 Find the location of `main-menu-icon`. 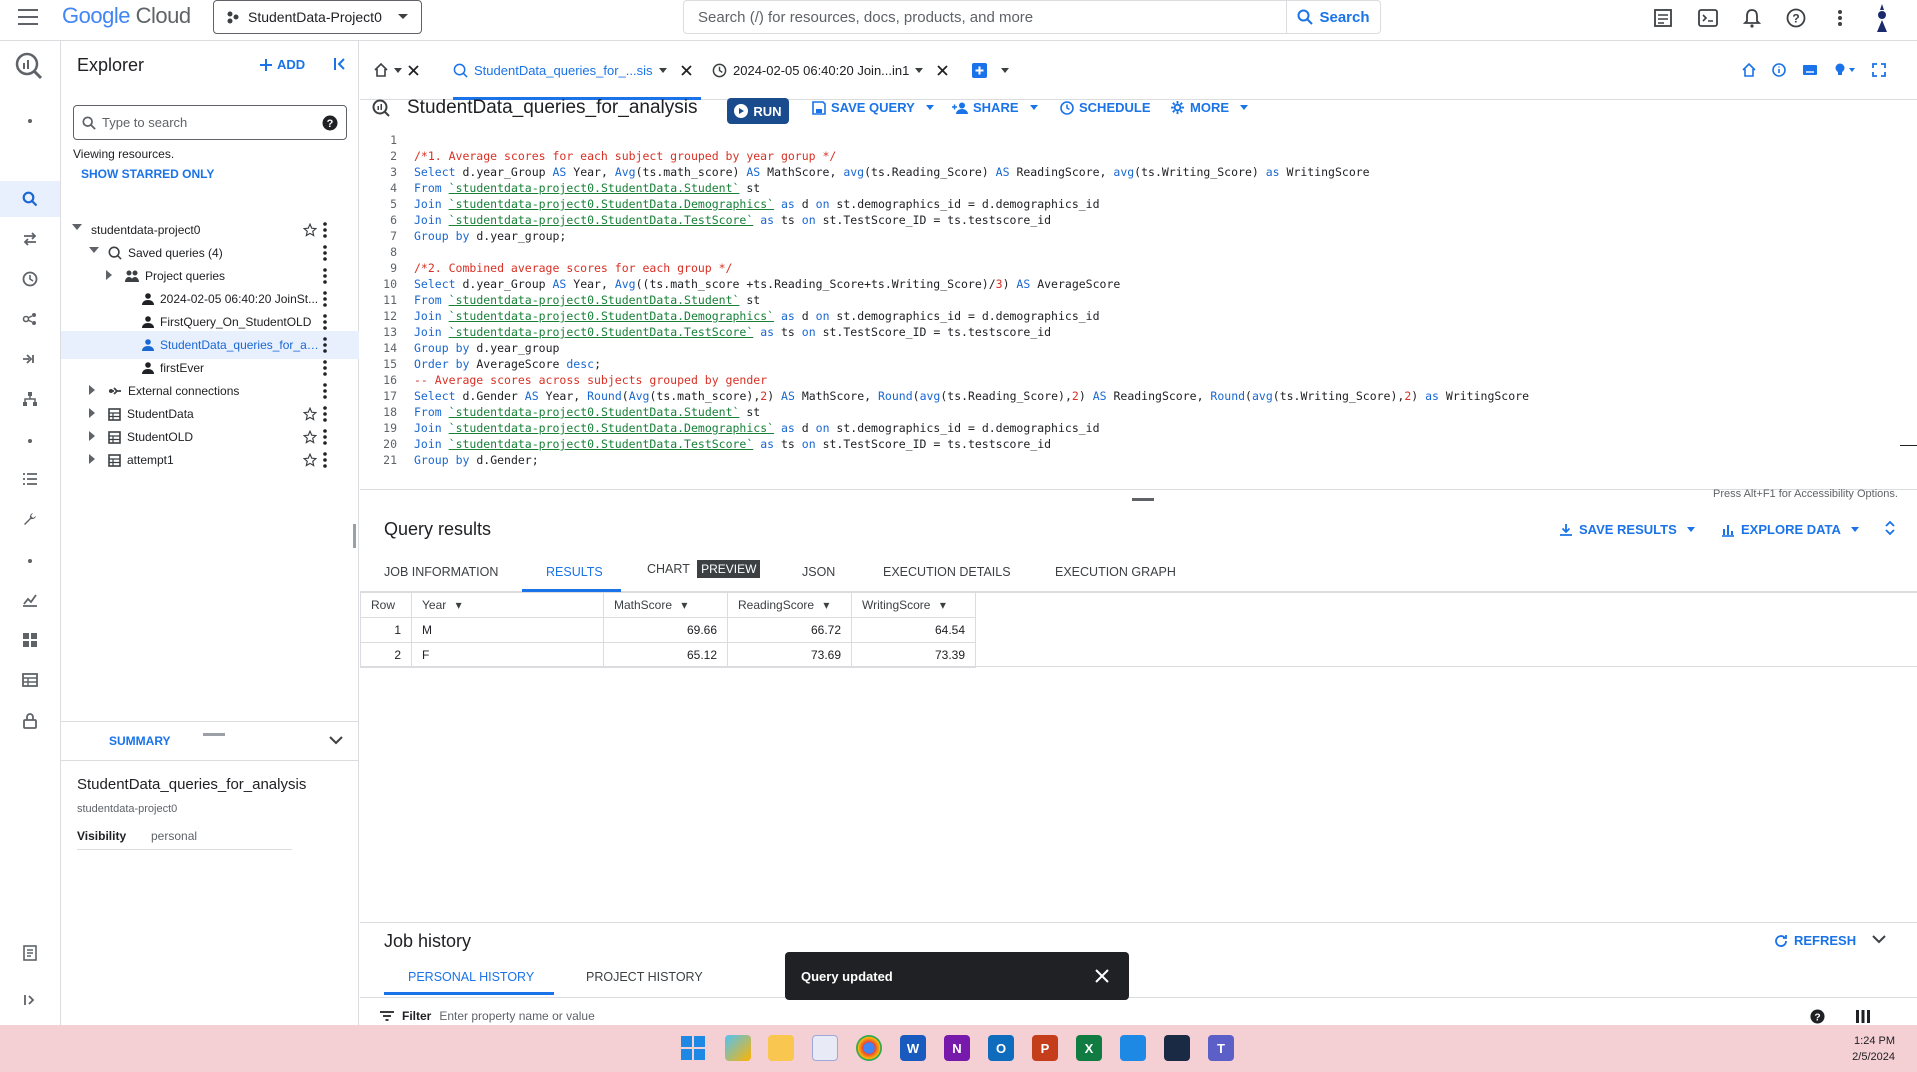

main-menu-icon is located at coordinates (29, 17).